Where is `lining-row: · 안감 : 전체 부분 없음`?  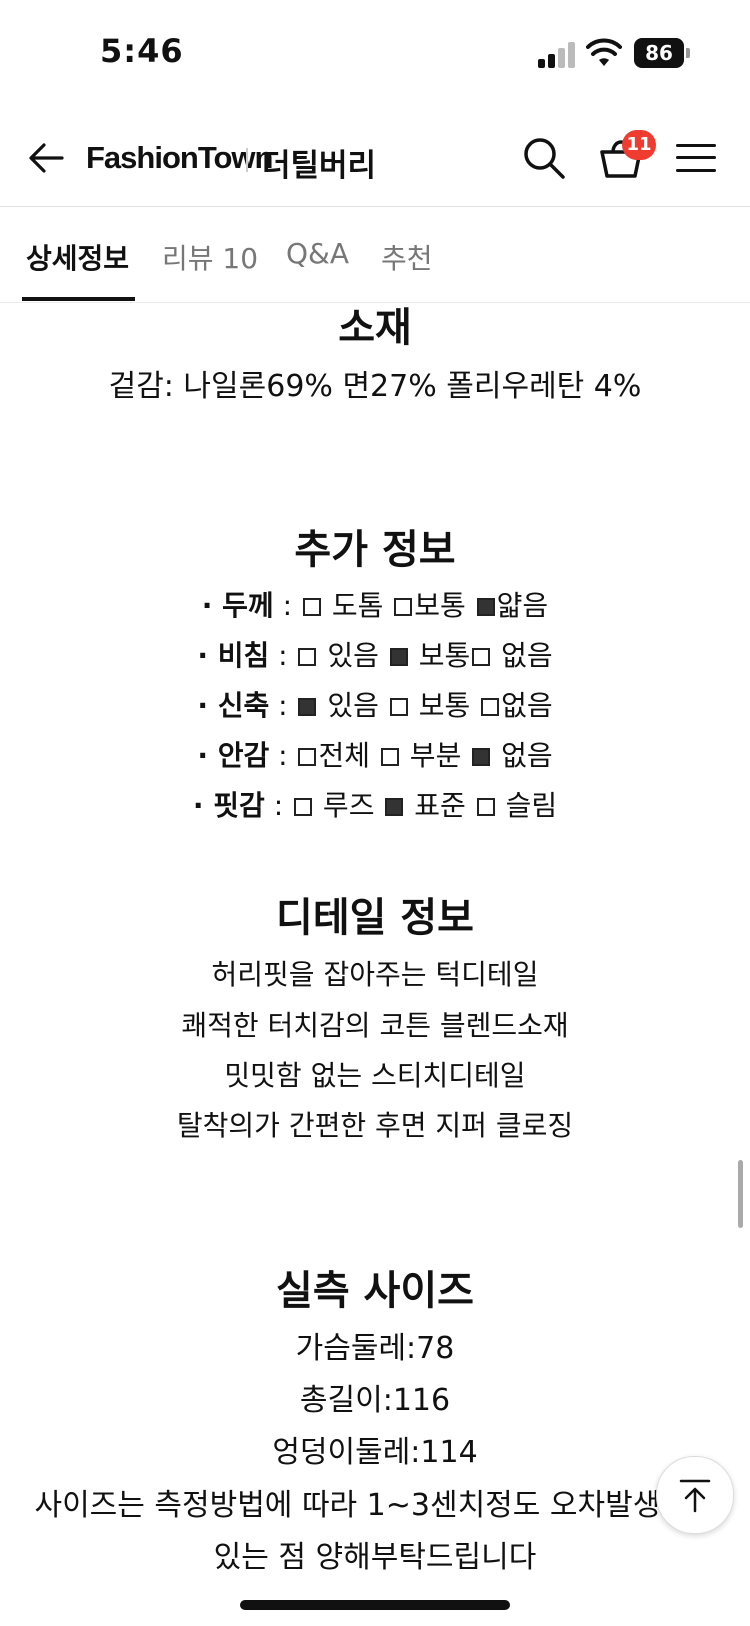
lining-row: · 안감 : 전체 부분 없음 is located at coordinates (375, 754).